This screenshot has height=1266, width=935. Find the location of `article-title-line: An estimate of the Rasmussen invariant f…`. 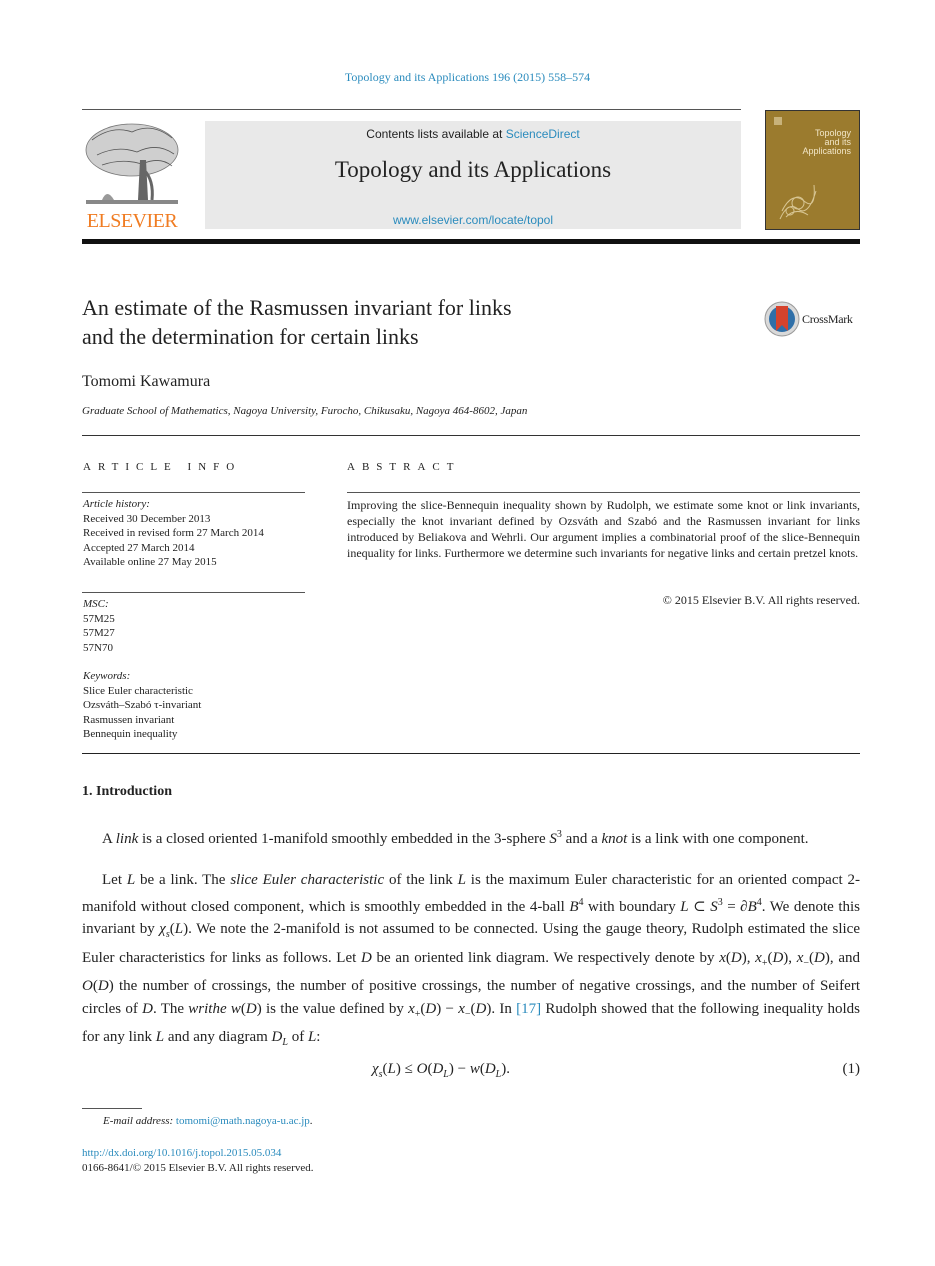

article-title-line: An estimate of the Rasmussen invariant f… is located at coordinates (297, 307).